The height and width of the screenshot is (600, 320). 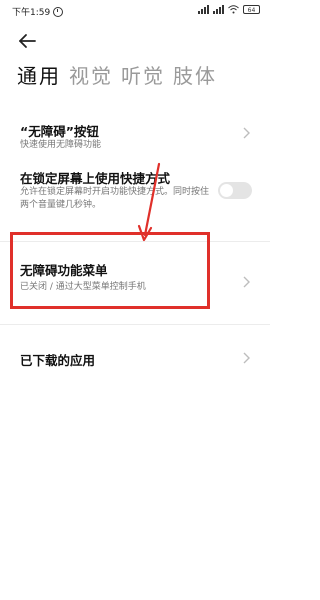 I want to click on tab-hearing: 听觉, so click(x=143, y=76).